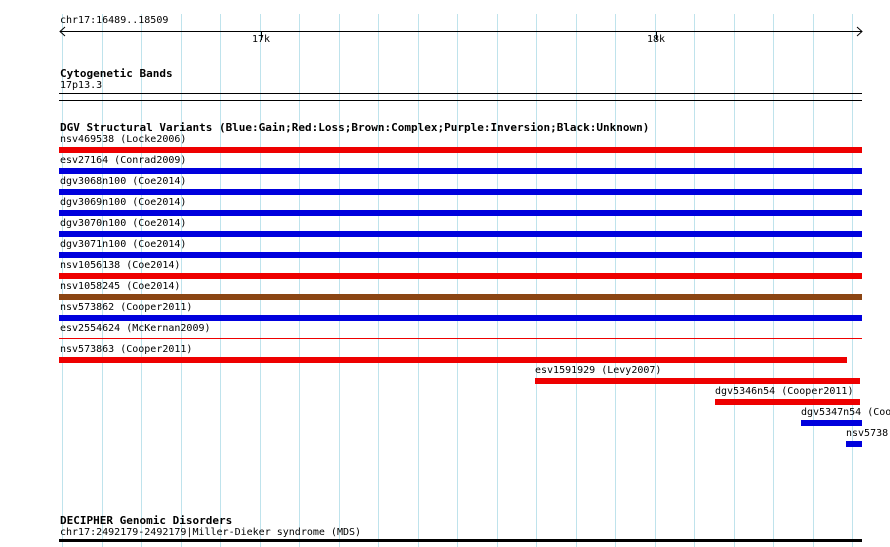  Describe the element at coordinates (123, 203) in the screenshot. I see `feature-label: dgv3069n100 (Coe2014)` at that location.